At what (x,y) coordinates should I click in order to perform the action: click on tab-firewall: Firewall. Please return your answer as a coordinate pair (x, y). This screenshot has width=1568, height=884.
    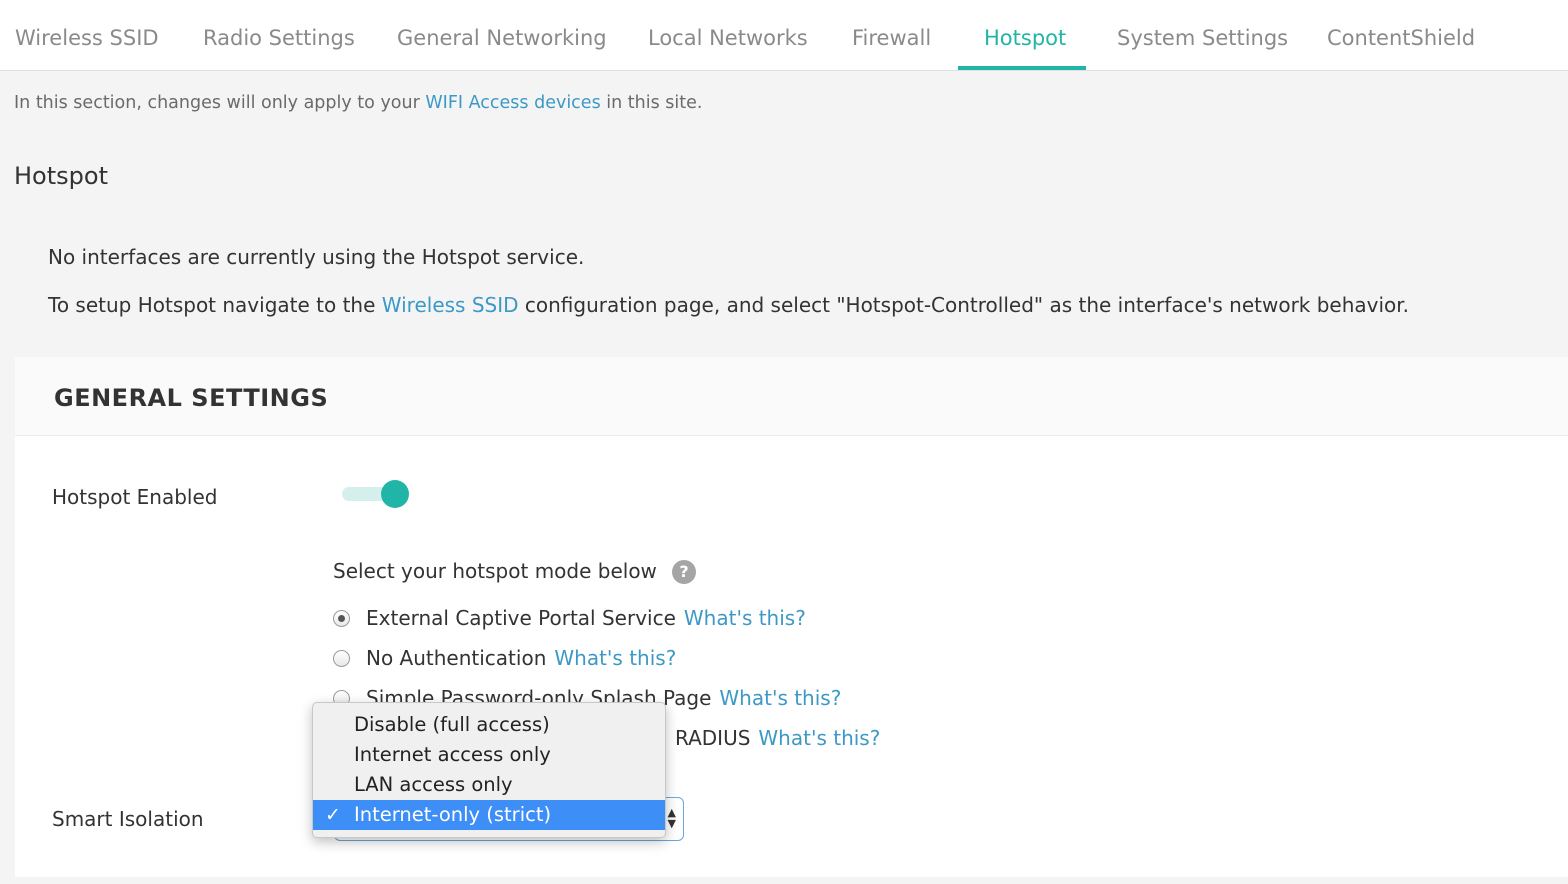
    Looking at the image, I should click on (891, 35).